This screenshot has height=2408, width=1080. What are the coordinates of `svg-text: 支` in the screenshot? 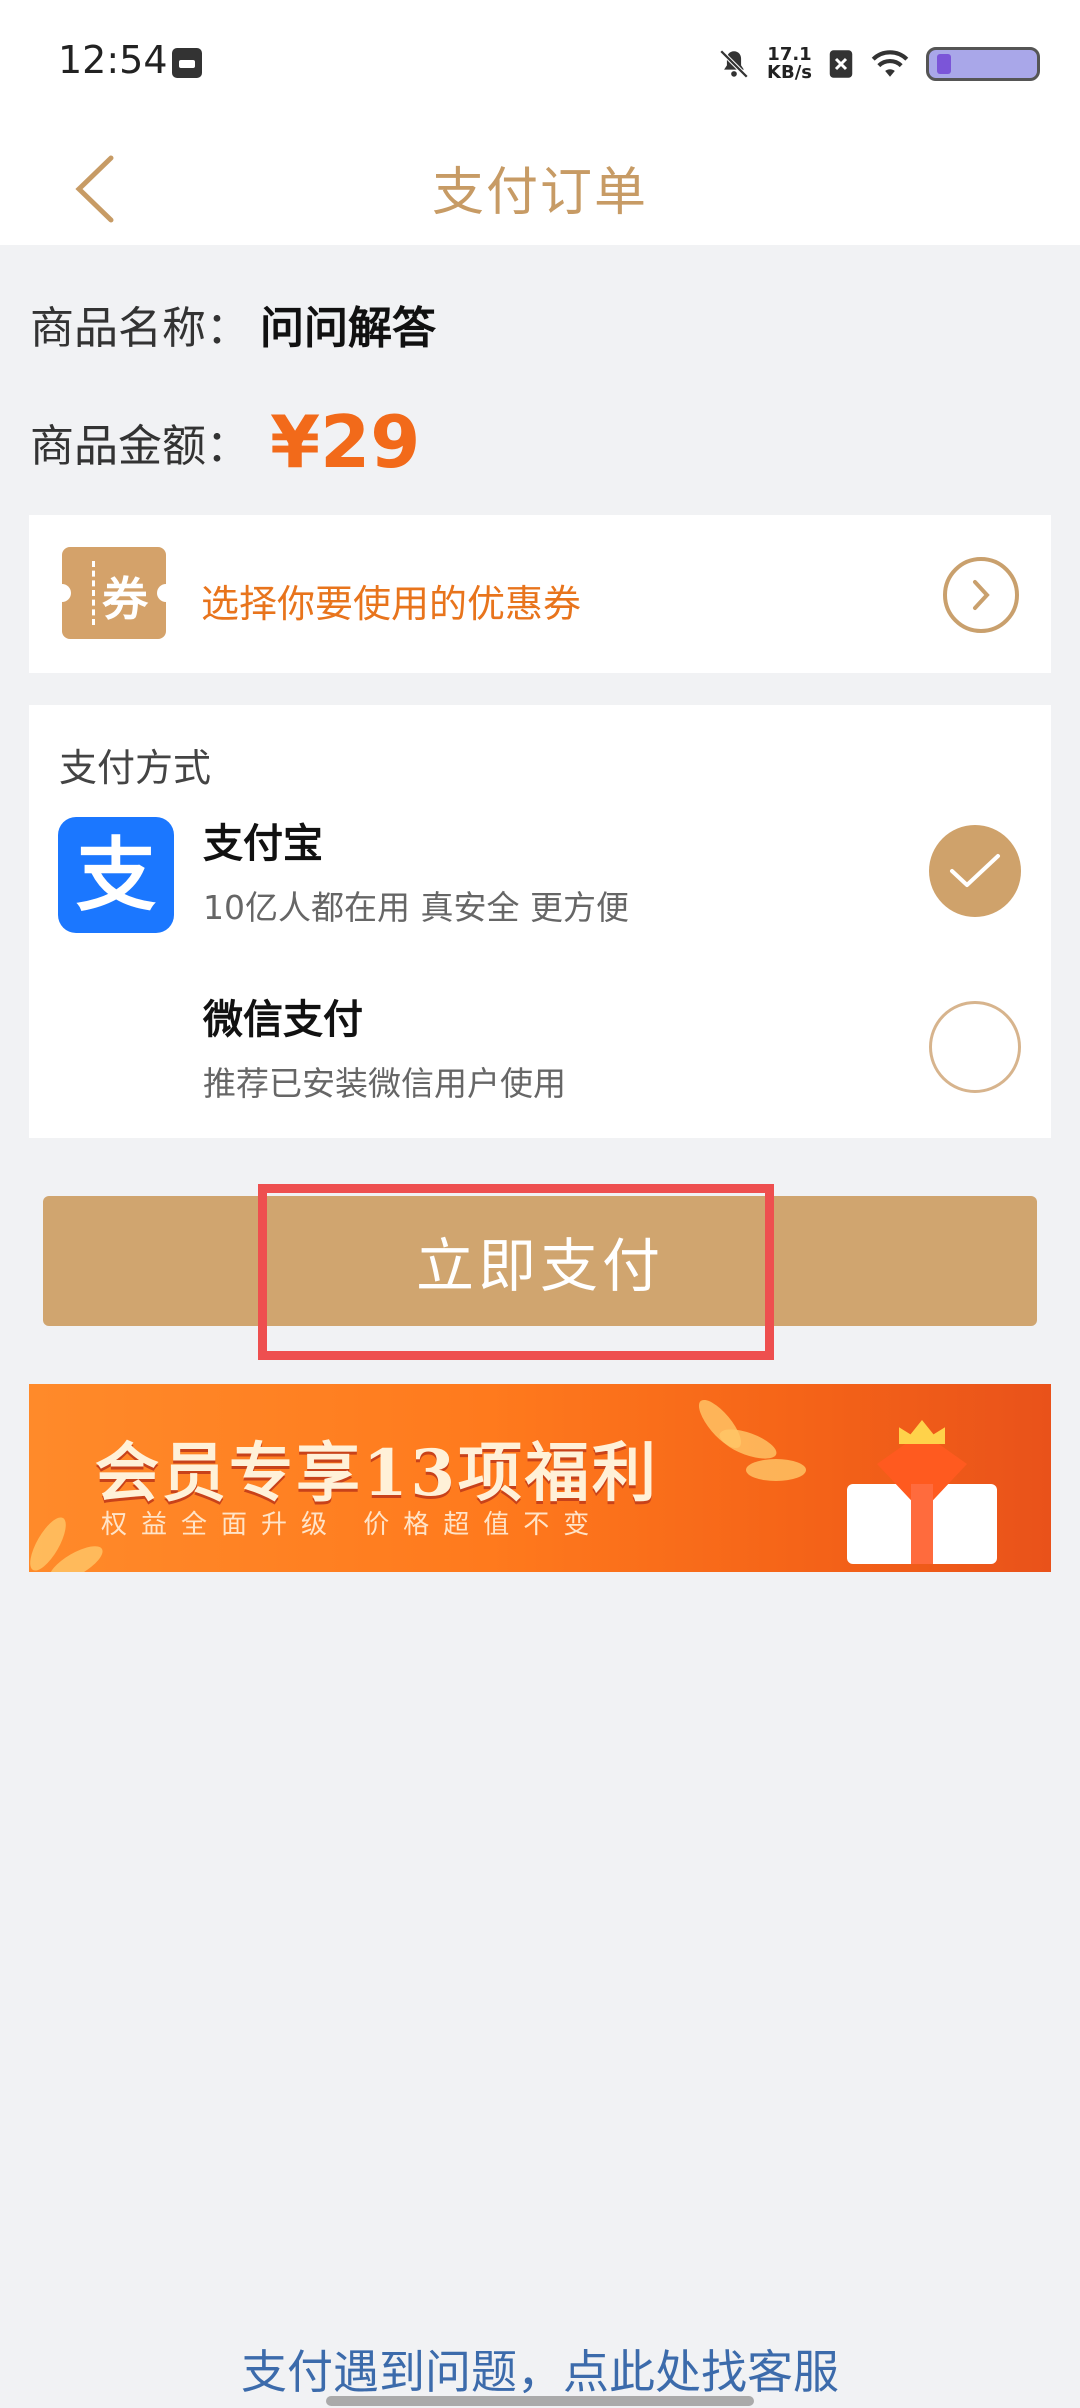 It's located at (116, 875).